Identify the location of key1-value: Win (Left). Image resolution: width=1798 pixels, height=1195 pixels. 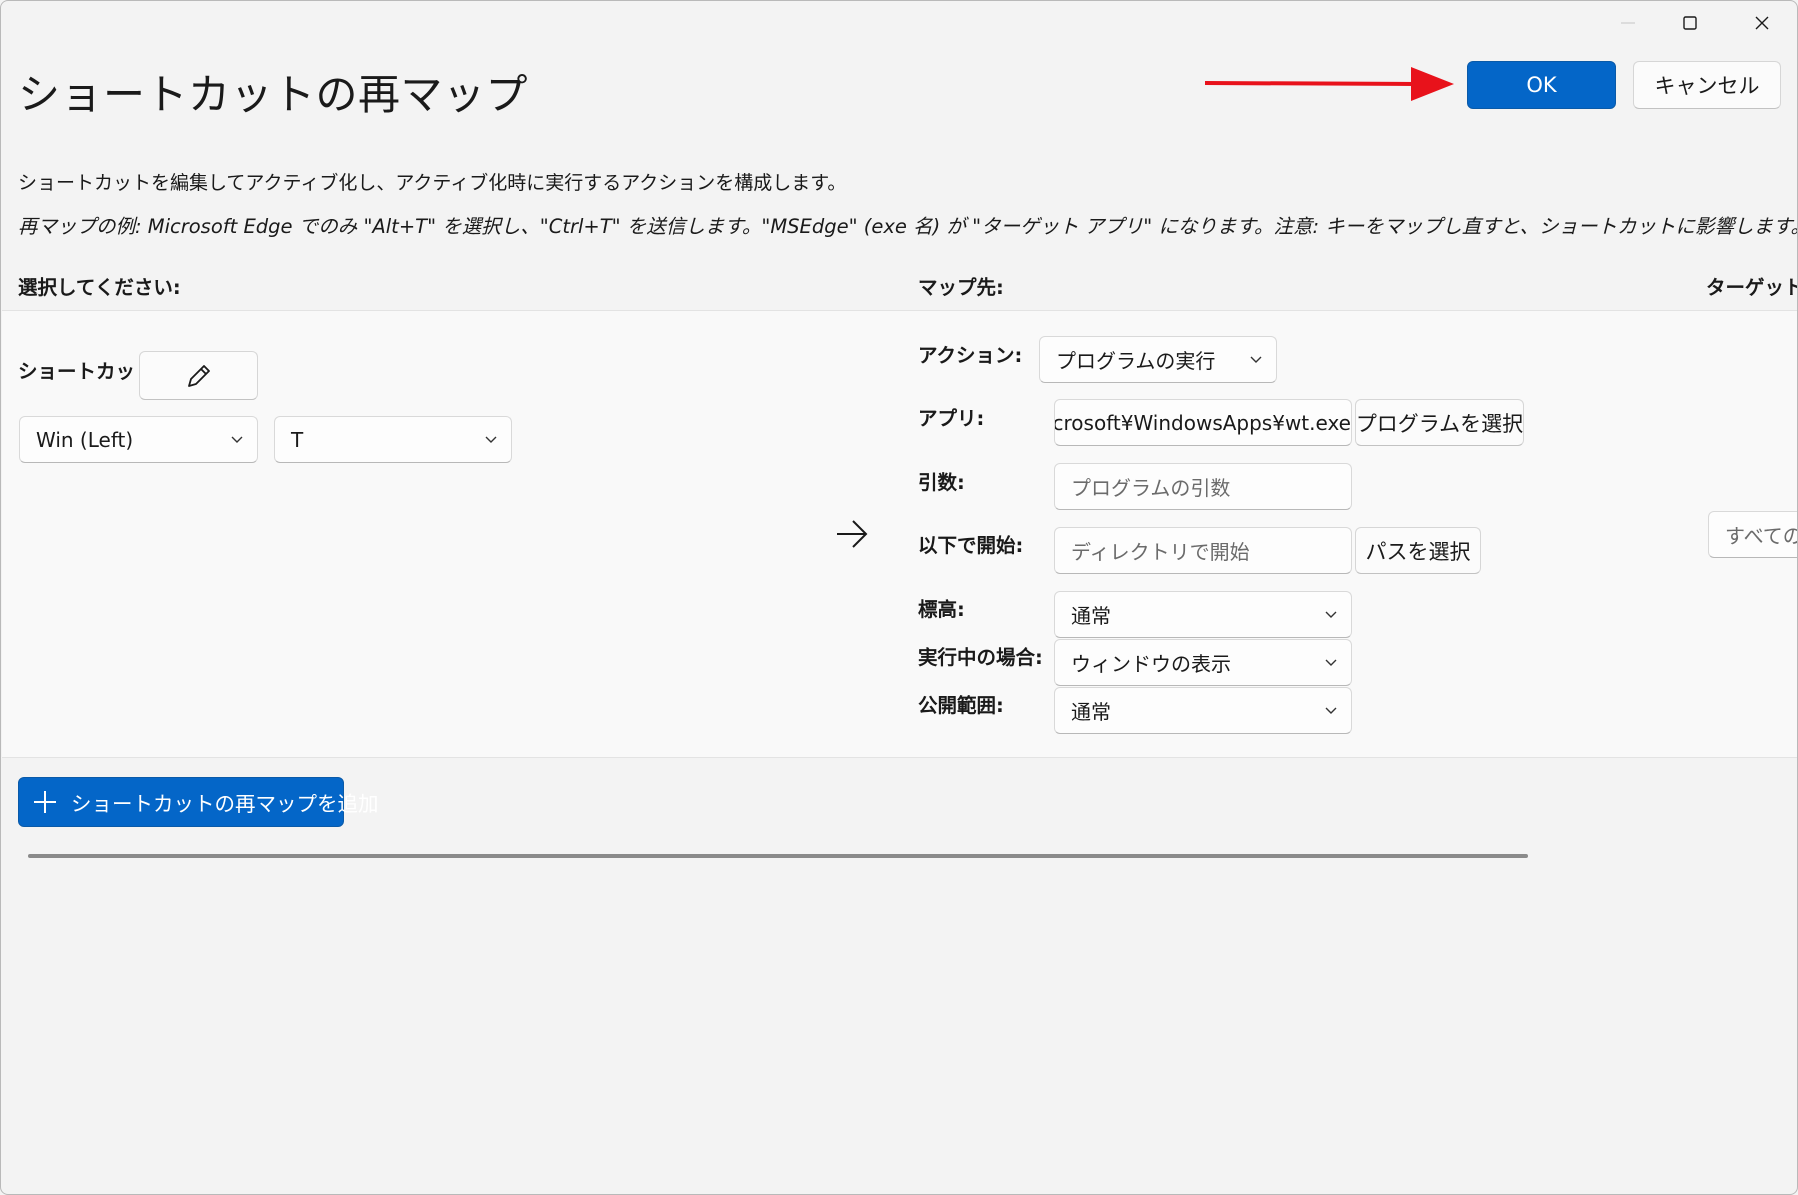
(85, 439).